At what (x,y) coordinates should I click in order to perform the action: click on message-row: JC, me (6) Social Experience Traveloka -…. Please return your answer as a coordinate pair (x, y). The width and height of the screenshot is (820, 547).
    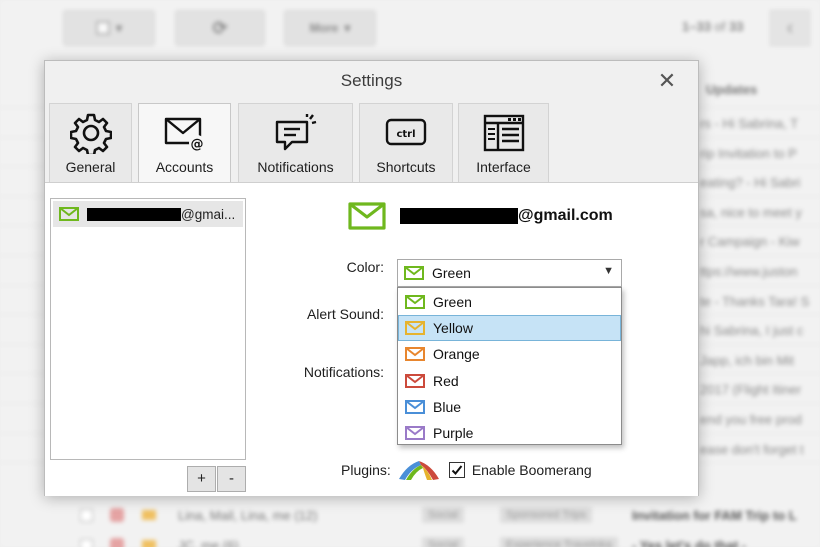
    Looking at the image, I should click on (410, 538).